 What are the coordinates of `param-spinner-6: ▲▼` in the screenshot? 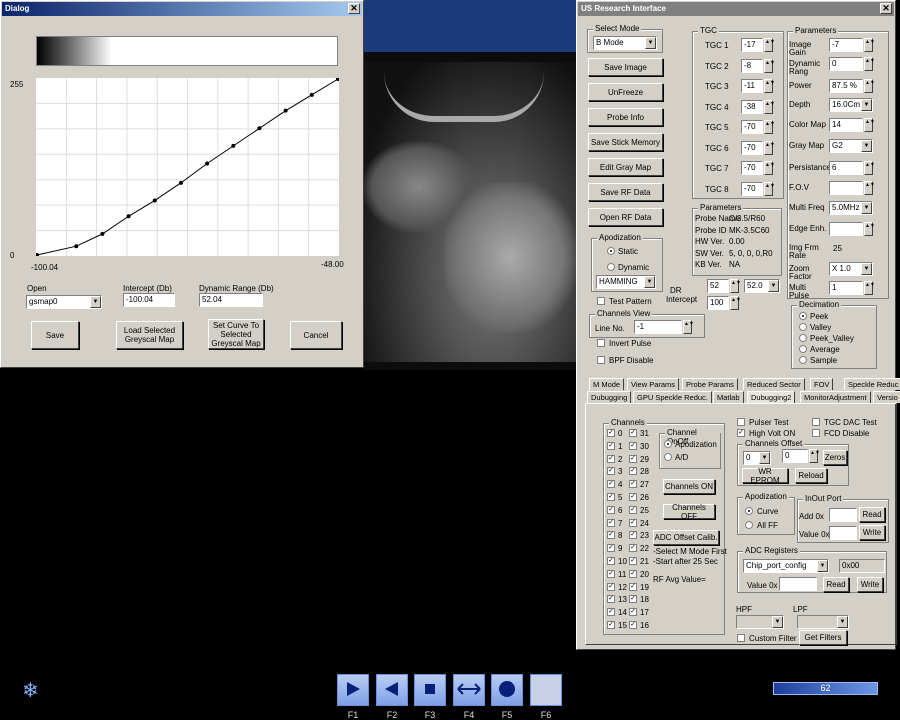 It's located at (869, 168).